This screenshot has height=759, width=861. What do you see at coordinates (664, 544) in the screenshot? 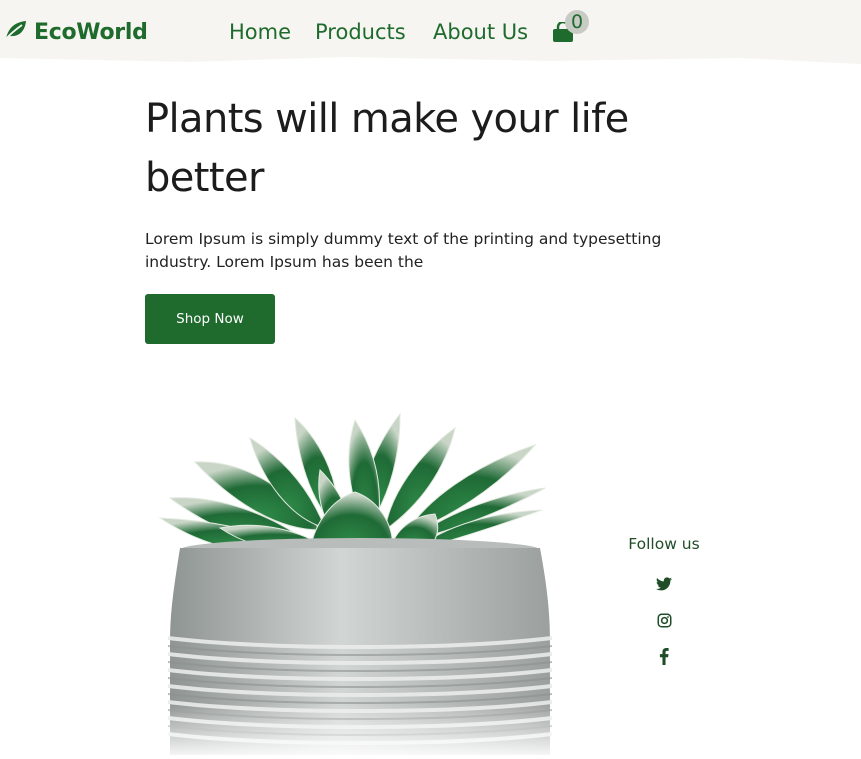
I see `follow-us-label: Follow us` at bounding box center [664, 544].